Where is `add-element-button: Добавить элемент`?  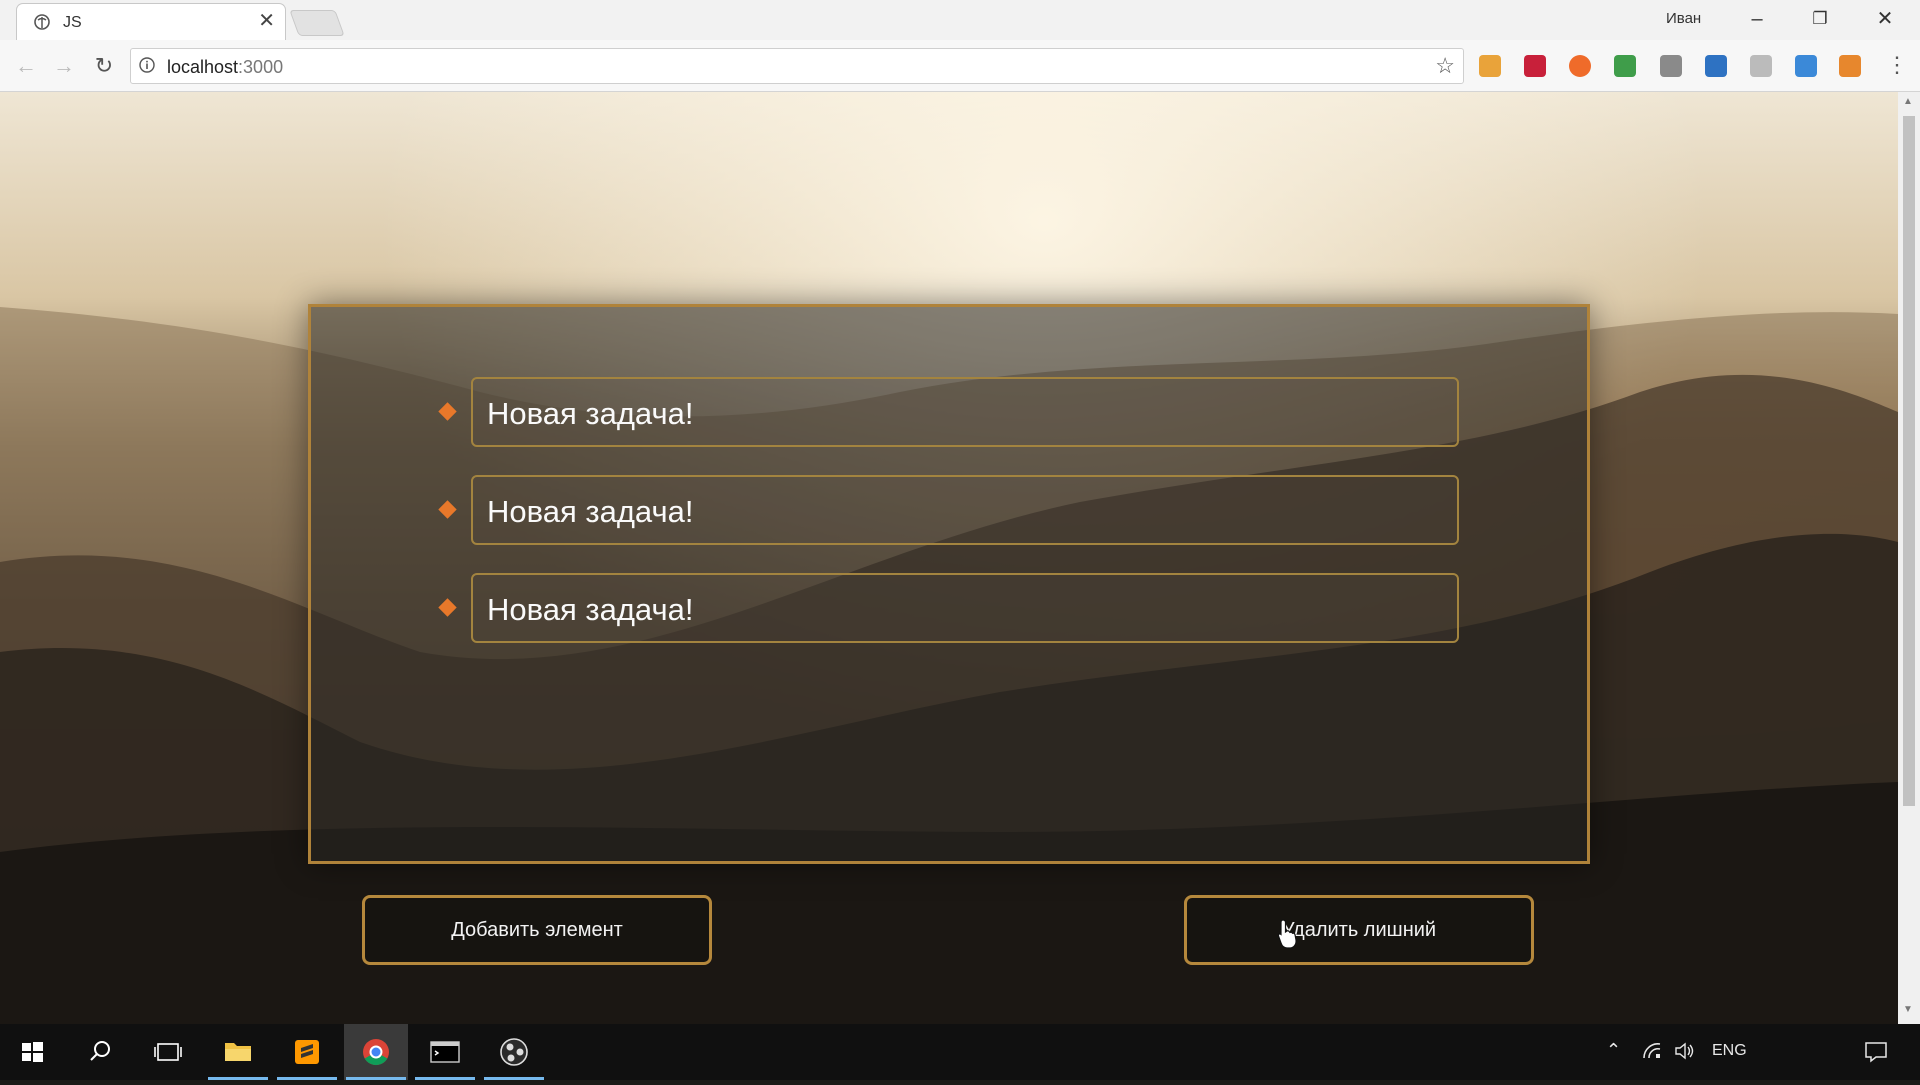 add-element-button: Добавить элемент is located at coordinates (537, 930).